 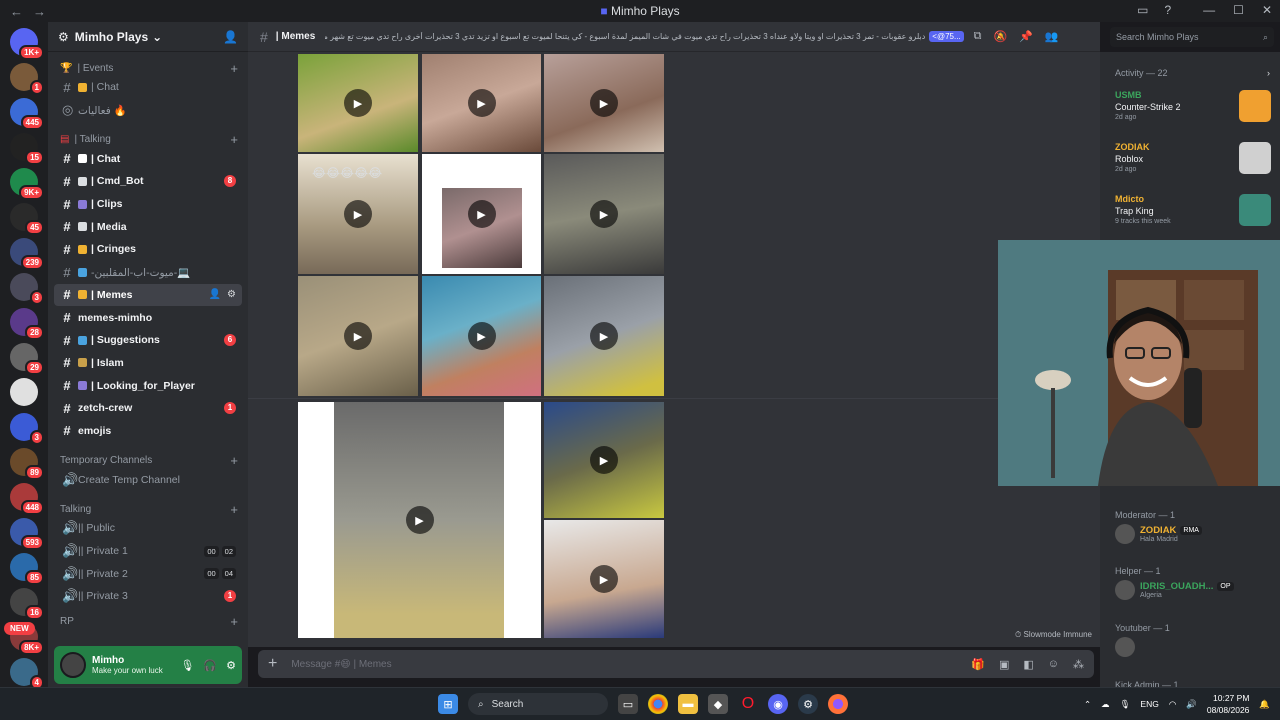 What do you see at coordinates (231, 665) in the screenshot?
I see `settings-gear-icon: ⚙` at bounding box center [231, 665].